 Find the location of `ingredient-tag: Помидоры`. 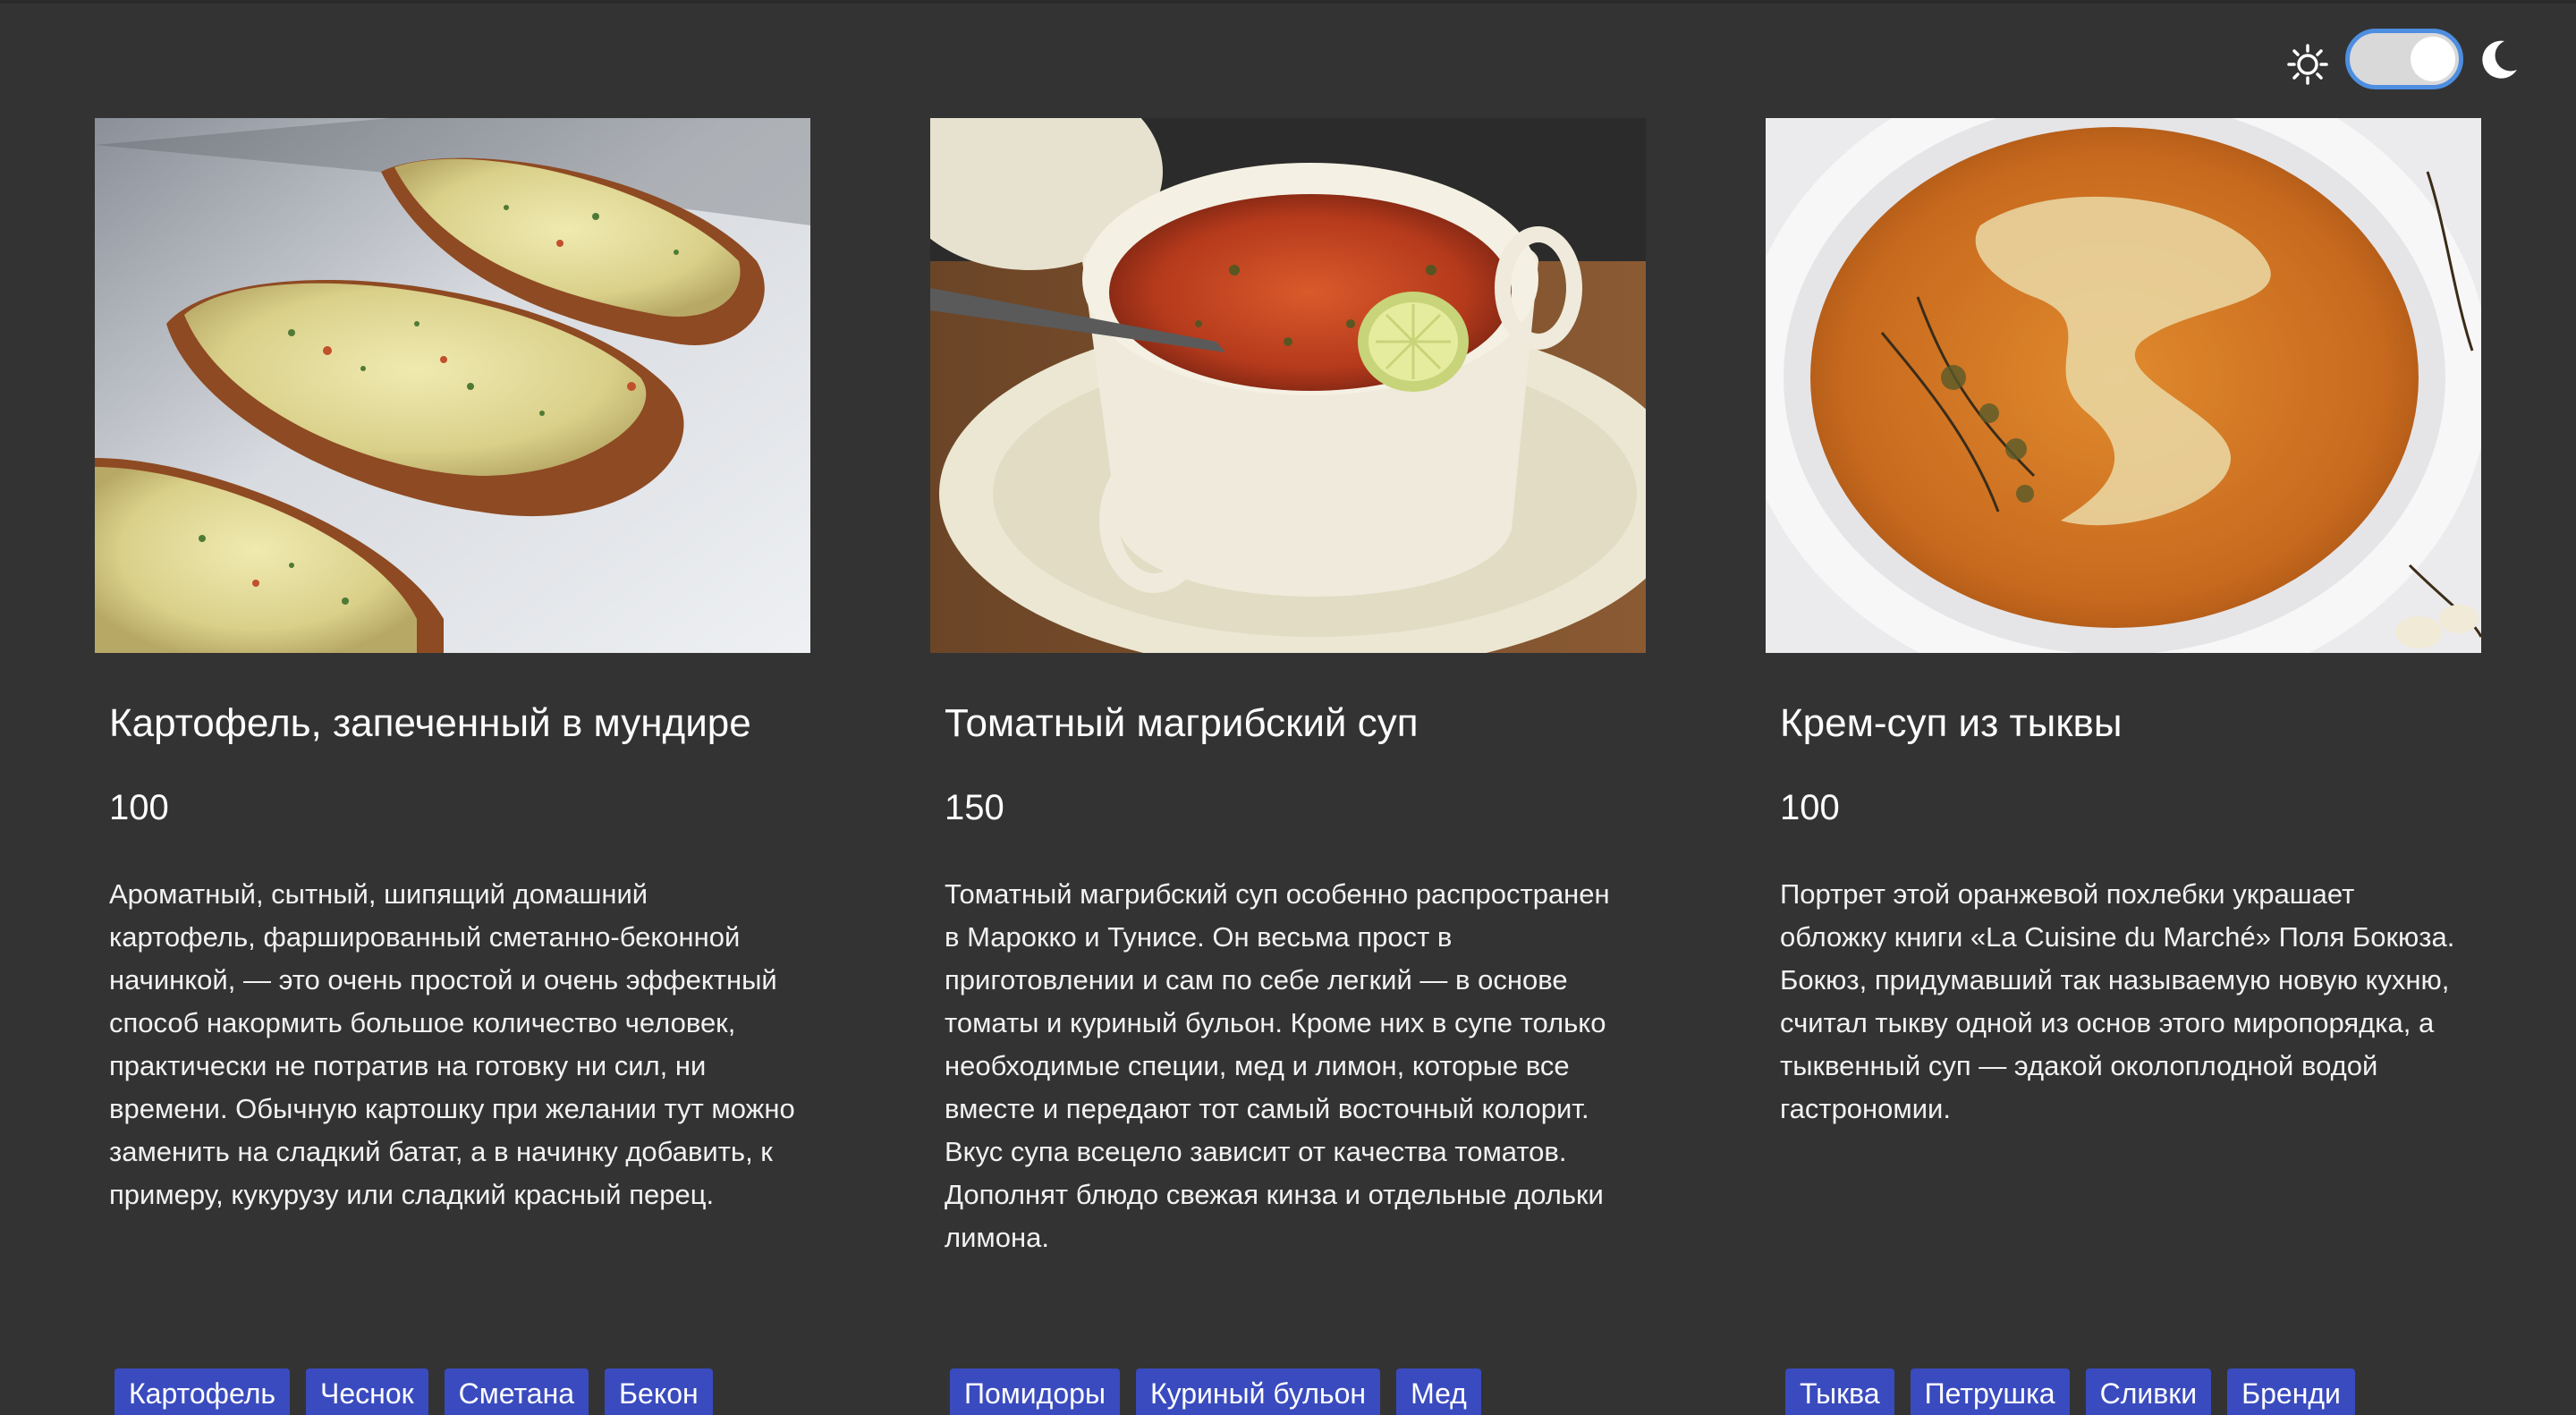

ingredient-tag: Помидоры is located at coordinates (1035, 1392).